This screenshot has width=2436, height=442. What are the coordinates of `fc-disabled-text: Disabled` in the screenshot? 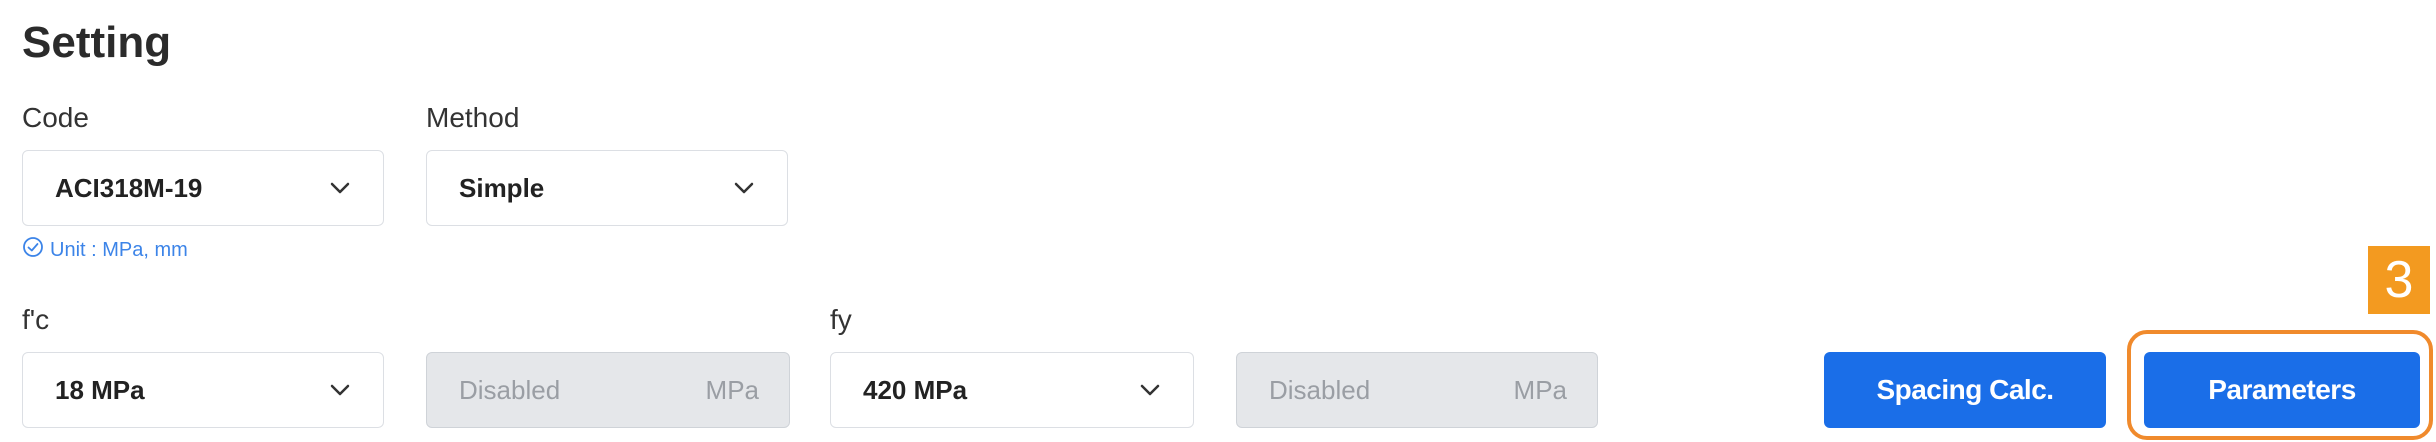 It's located at (510, 389).